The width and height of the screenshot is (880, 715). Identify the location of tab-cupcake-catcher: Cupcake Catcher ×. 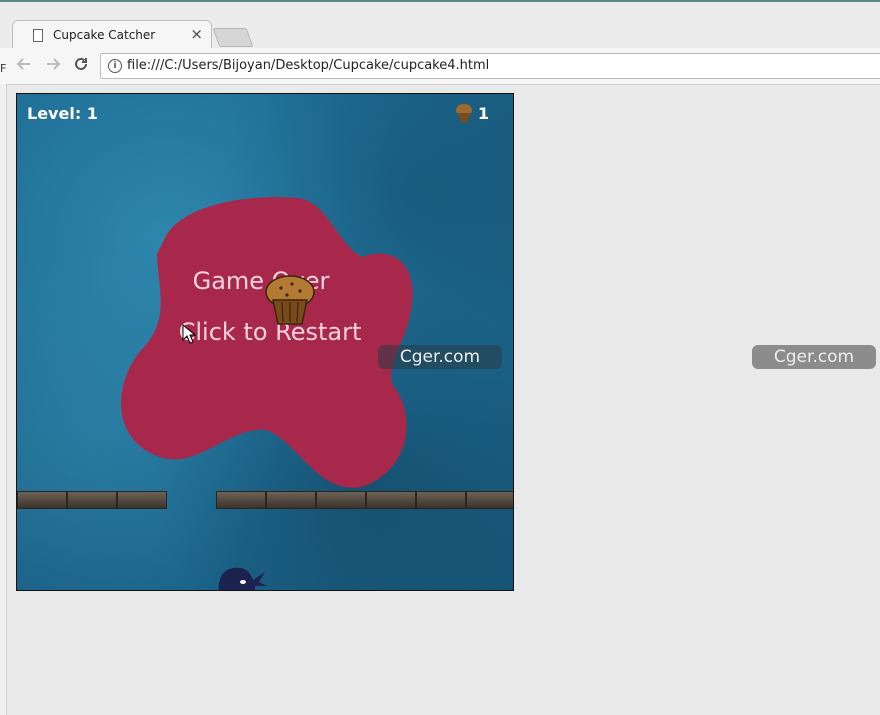
(112, 35).